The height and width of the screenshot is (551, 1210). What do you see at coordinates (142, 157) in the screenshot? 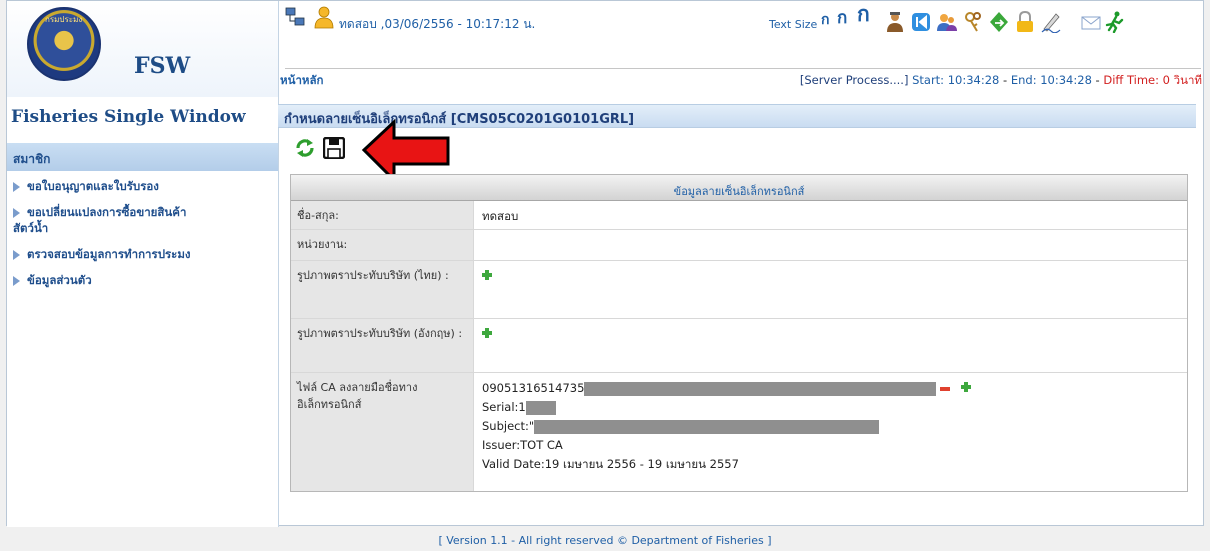
I see `sidebar-section-title: สมาชิก` at bounding box center [142, 157].